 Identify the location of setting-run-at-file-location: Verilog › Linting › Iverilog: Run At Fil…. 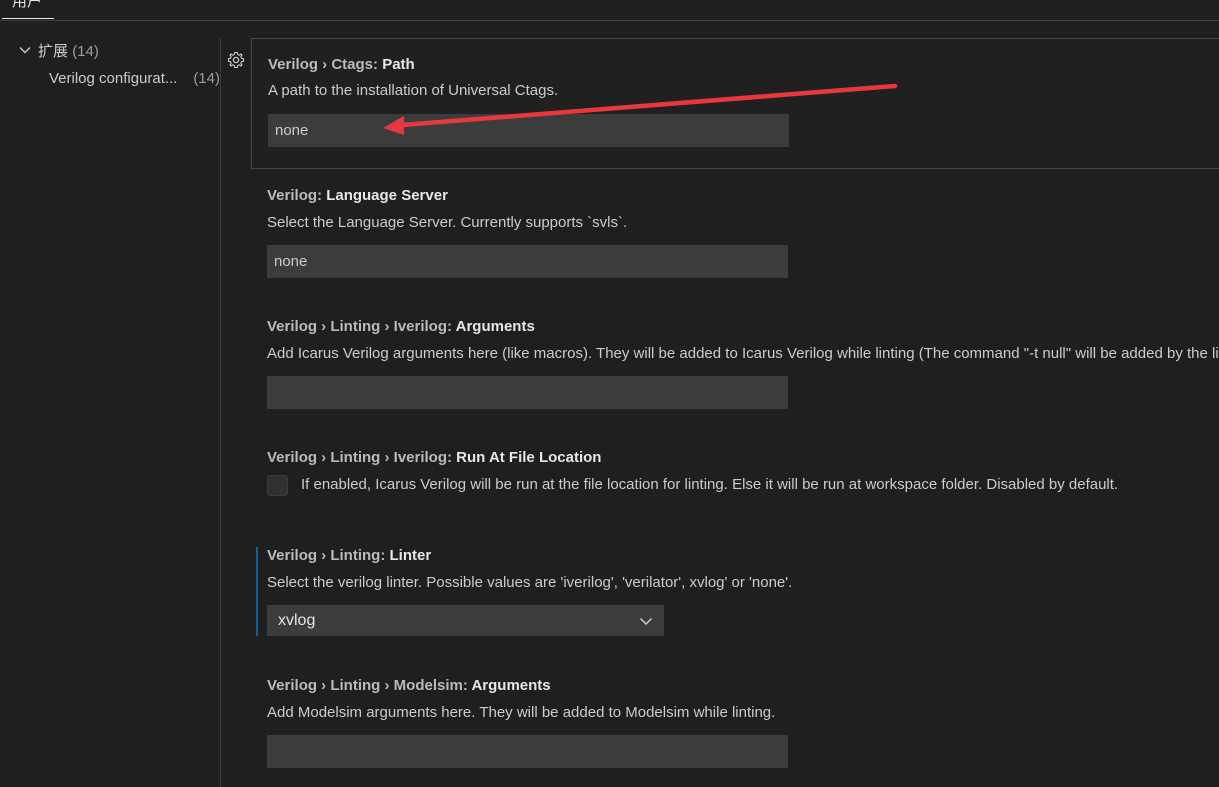
(735, 483).